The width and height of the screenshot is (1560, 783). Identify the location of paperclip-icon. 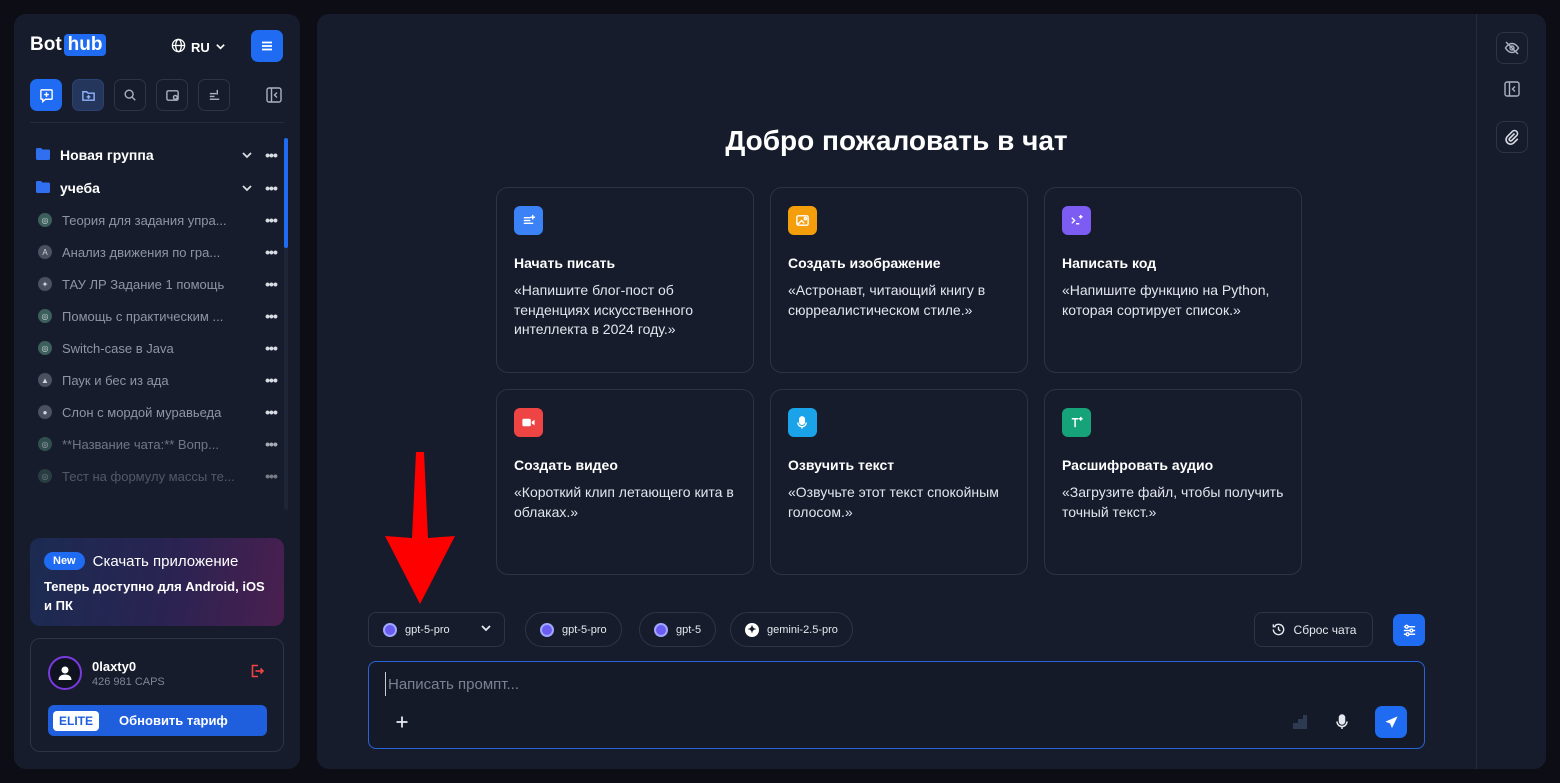
(1512, 137).